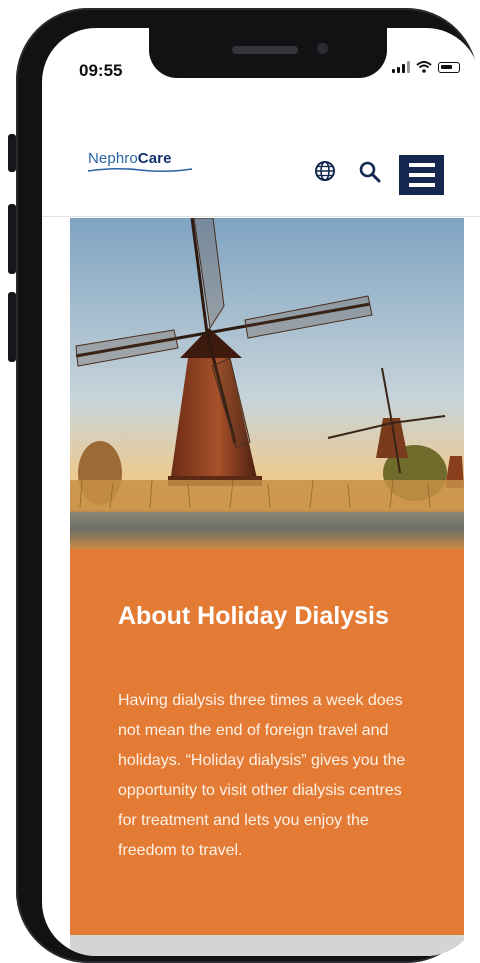 The image size is (480, 963). What do you see at coordinates (449, 67) in the screenshot?
I see `battery-icon` at bounding box center [449, 67].